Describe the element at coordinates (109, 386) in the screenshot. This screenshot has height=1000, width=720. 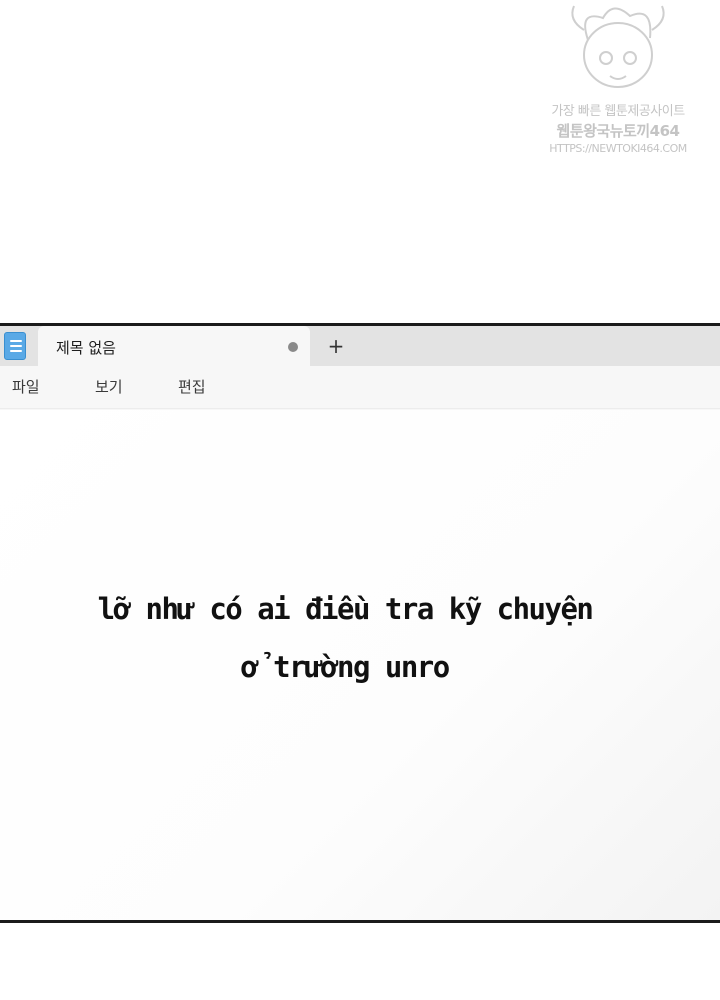
I see `menu-view: 보기` at that location.